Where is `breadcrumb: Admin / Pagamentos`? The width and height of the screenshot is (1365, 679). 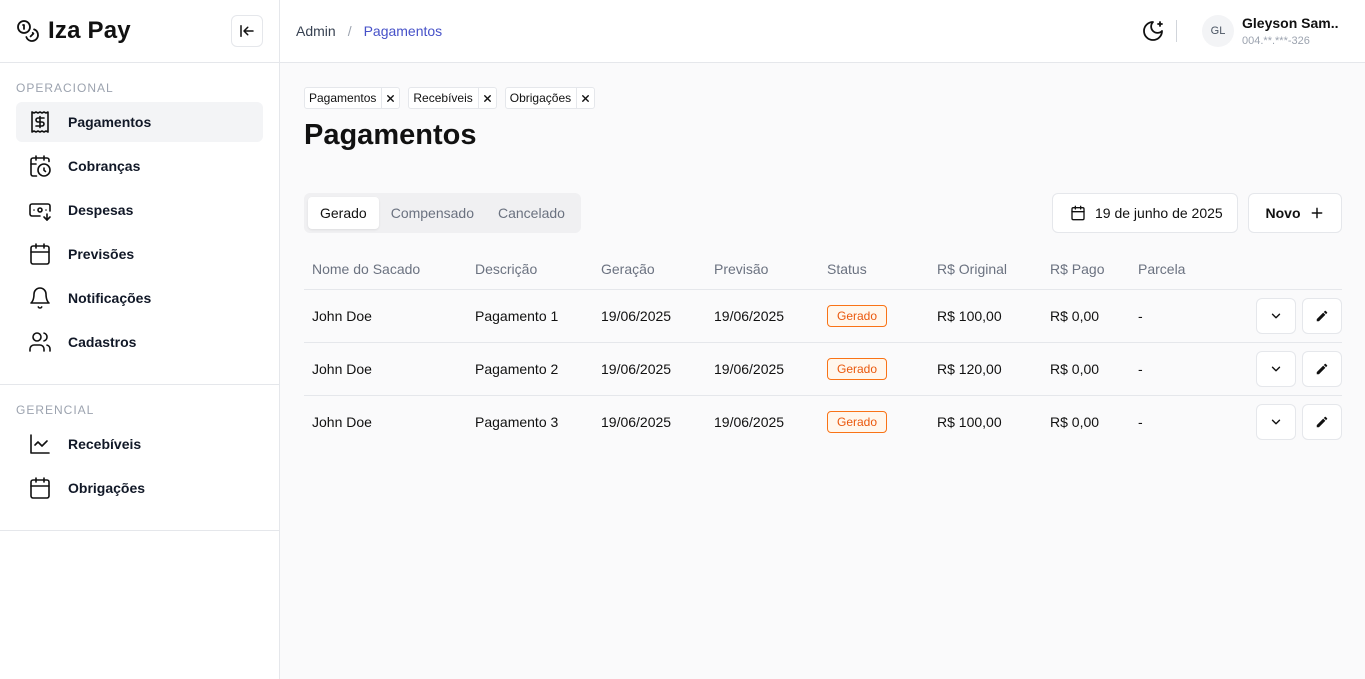
breadcrumb: Admin / Pagamentos is located at coordinates (369, 31).